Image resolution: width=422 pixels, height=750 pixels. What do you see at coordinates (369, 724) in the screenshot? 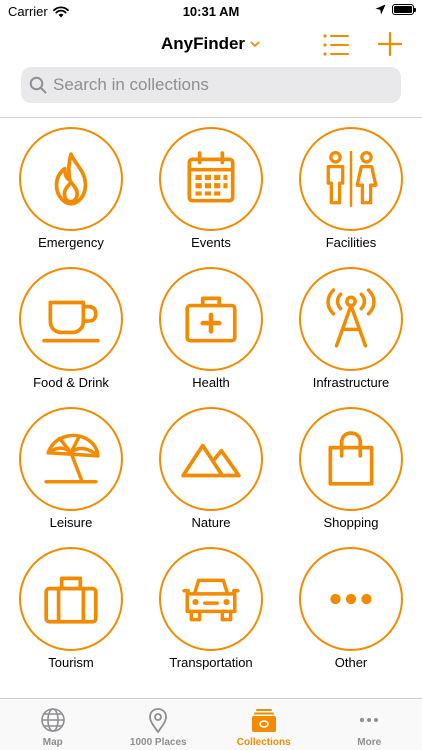
I see `tab-more: More` at bounding box center [369, 724].